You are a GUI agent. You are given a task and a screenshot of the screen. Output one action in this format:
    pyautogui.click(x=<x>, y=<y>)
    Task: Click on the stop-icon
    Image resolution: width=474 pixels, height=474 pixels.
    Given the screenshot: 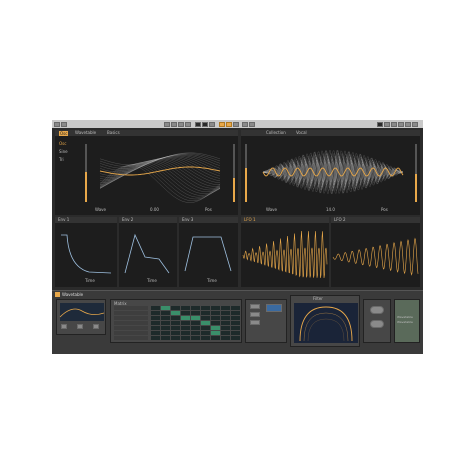 What is the action you would take?
    pyautogui.click(x=205, y=124)
    